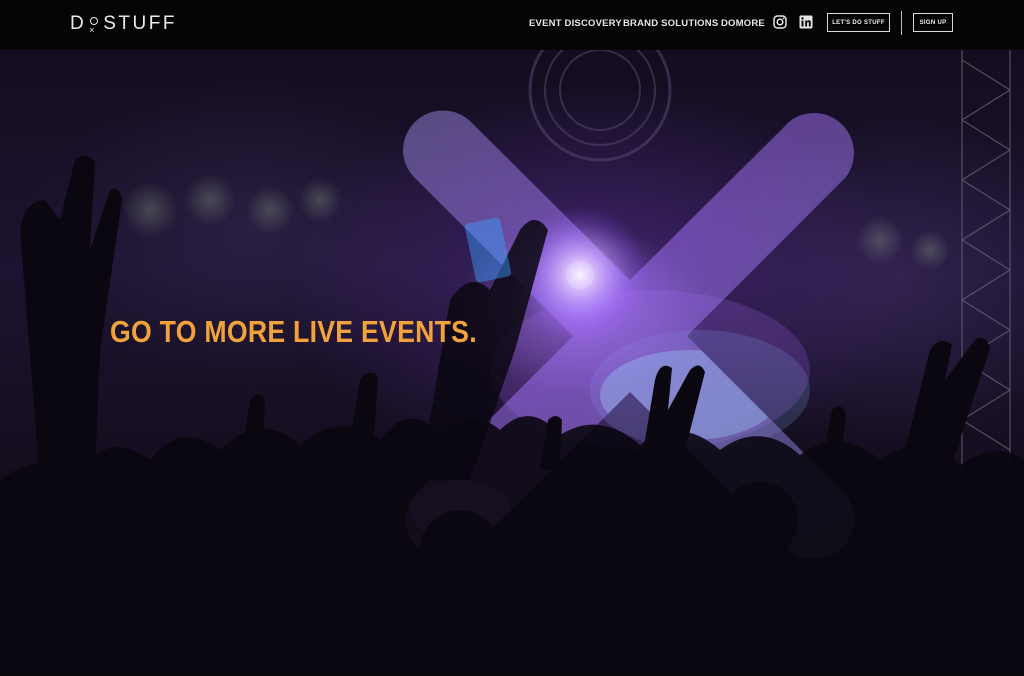 The height and width of the screenshot is (676, 1024). What do you see at coordinates (933, 22) in the screenshot?
I see `sign-up-button: SIGN UP` at bounding box center [933, 22].